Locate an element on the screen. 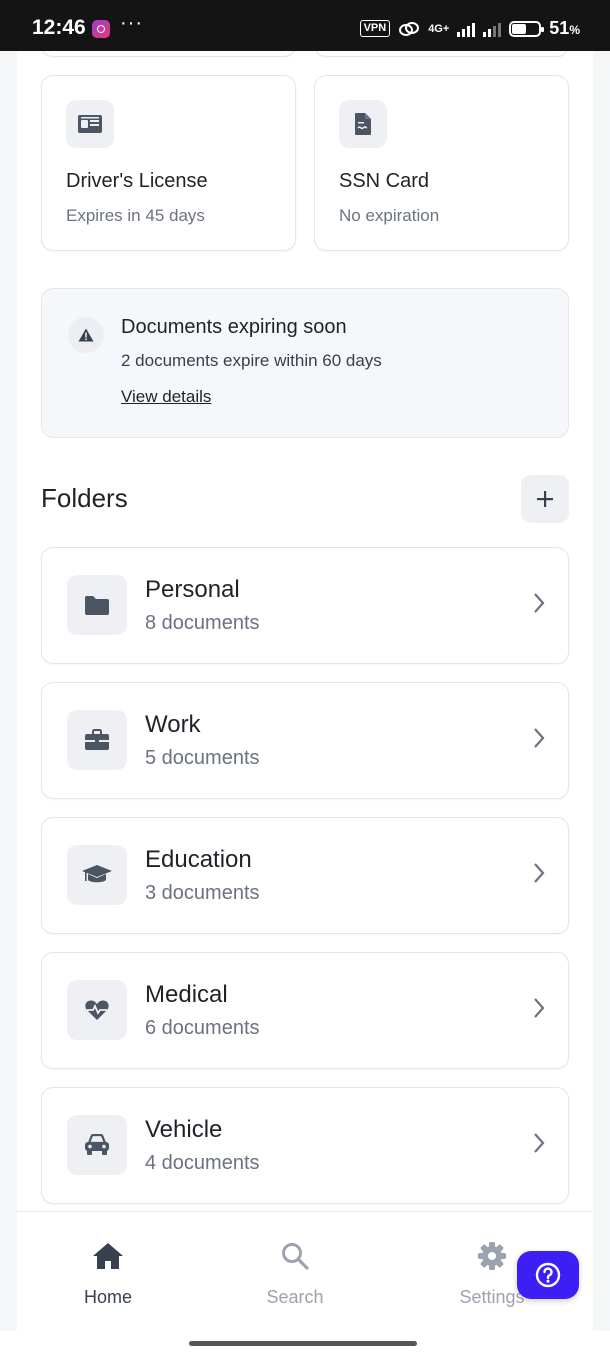 This screenshot has width=610, height=1356. document-title: Driver's License is located at coordinates (137, 181).